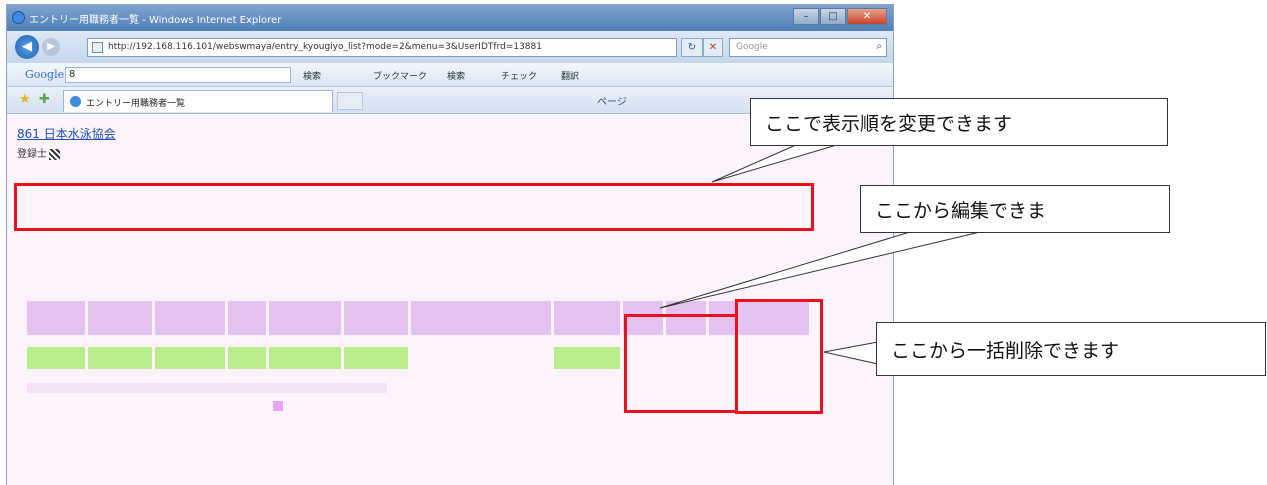  What do you see at coordinates (570, 75) in the screenshot?
I see `toolbar-item-translate: 翻訳` at bounding box center [570, 75].